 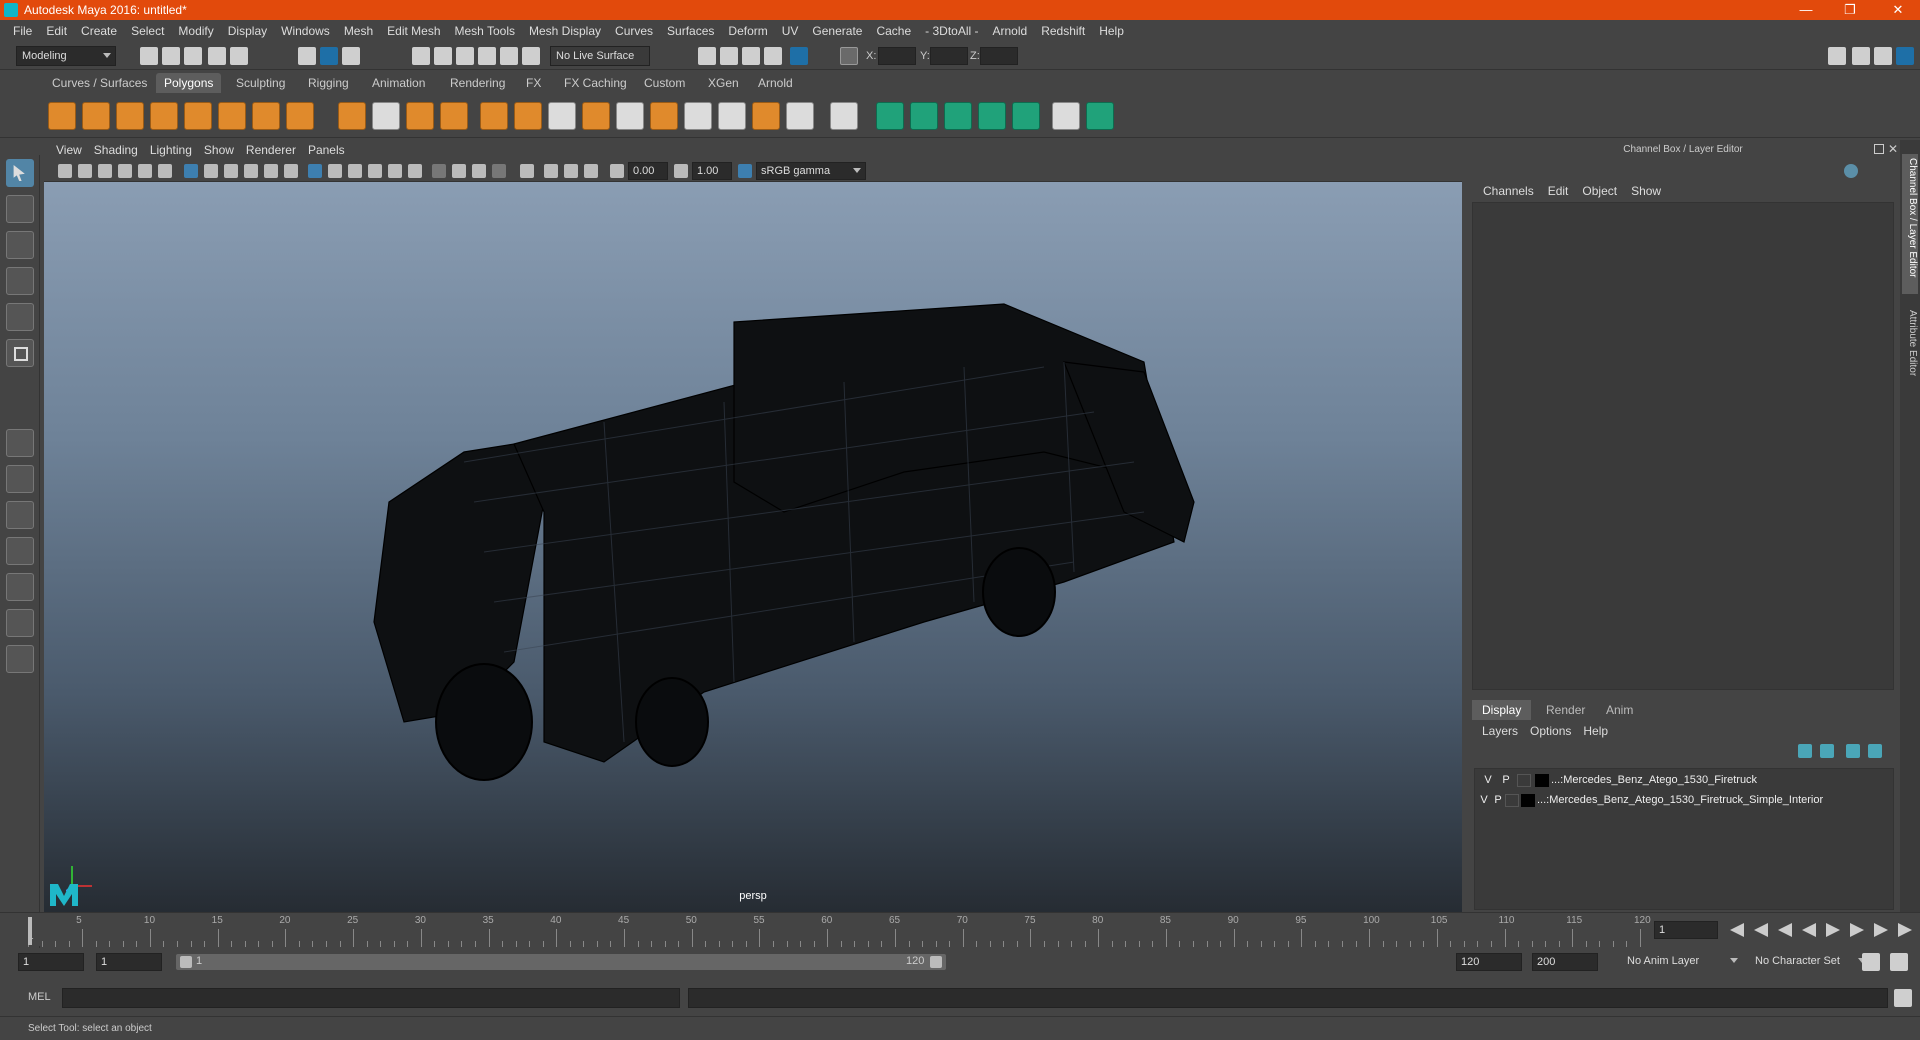 I want to click on grease-pencil-icon, so click(x=165, y=171).